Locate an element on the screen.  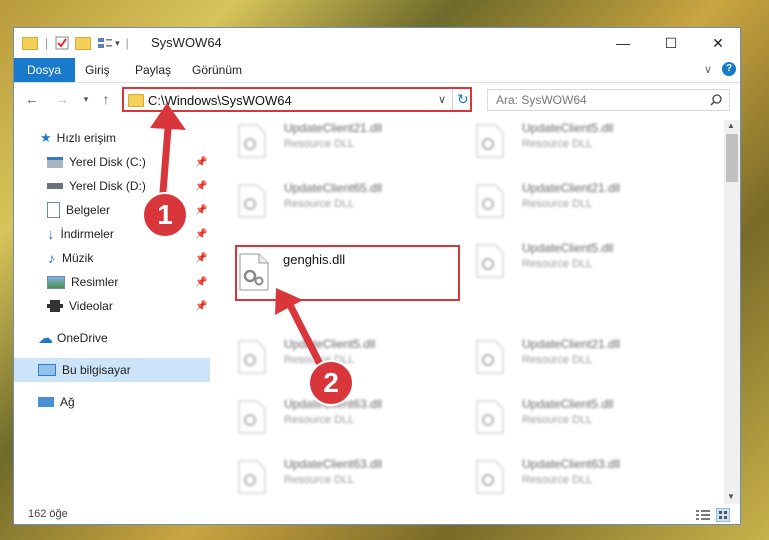
annotation-layer is located at coordinates (238, 237).